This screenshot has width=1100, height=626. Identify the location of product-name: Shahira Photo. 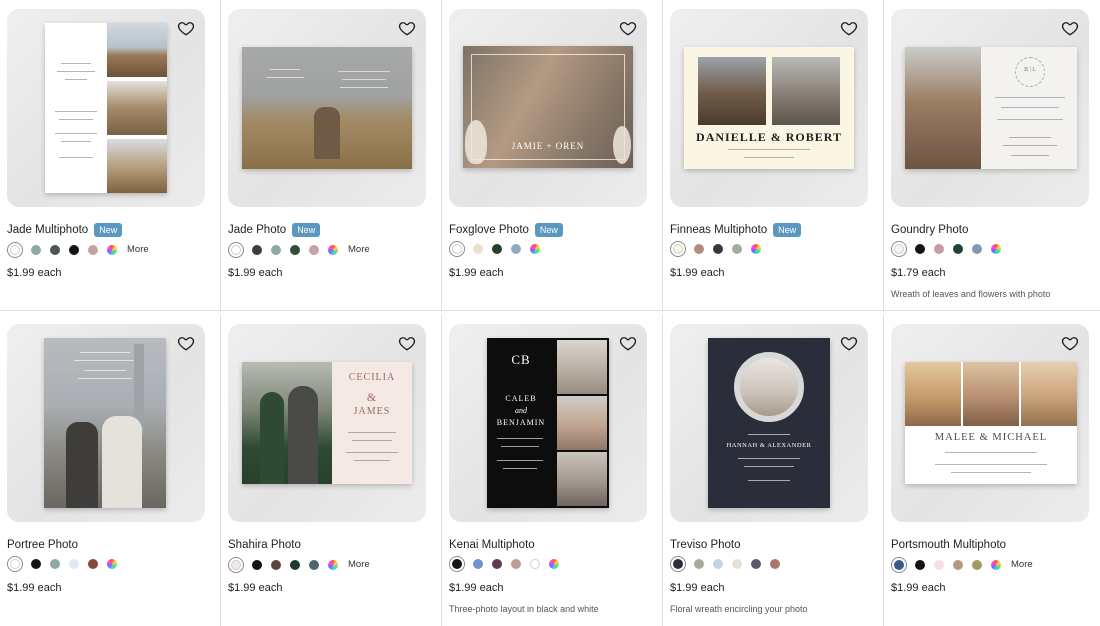
(264, 545).